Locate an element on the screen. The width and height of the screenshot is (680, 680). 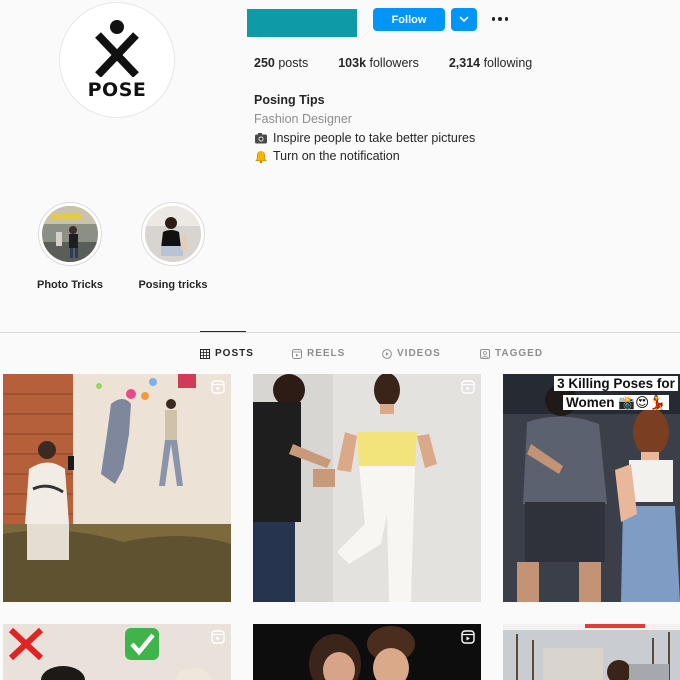
chevron-down-icon is located at coordinates (464, 19).